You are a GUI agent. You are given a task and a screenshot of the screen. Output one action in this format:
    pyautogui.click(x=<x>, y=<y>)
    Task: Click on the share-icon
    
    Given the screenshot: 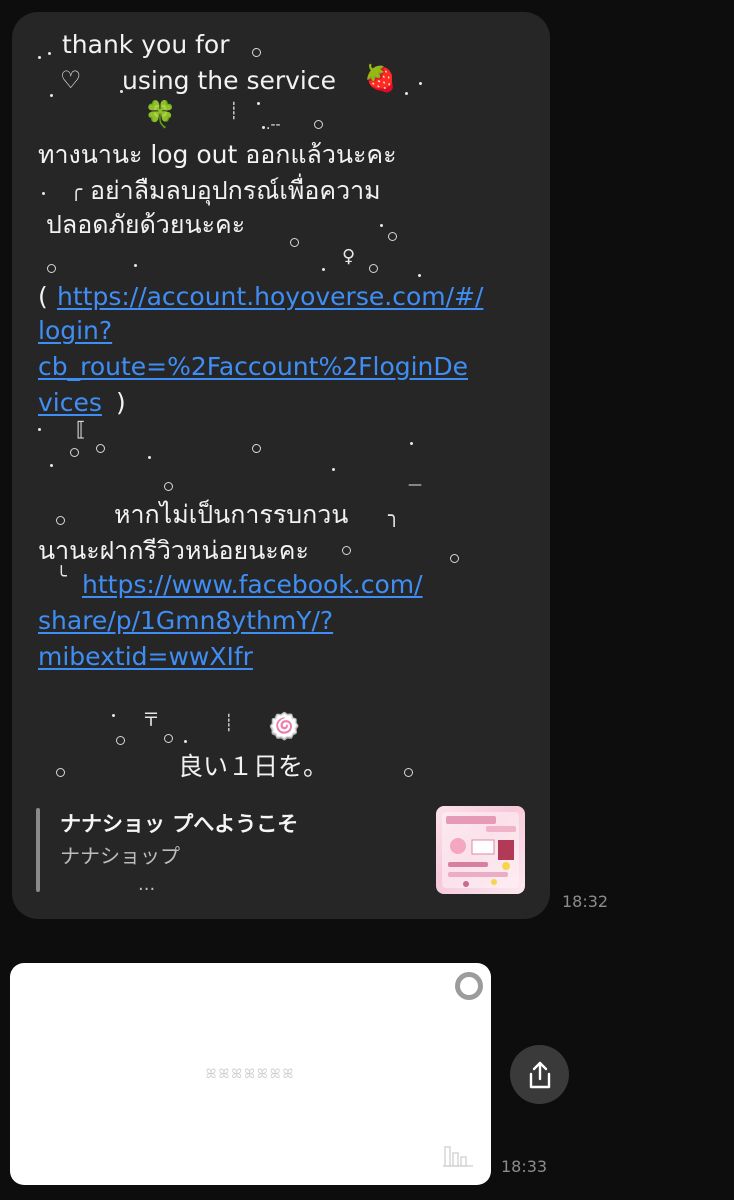 What is the action you would take?
    pyautogui.click(x=539, y=1074)
    